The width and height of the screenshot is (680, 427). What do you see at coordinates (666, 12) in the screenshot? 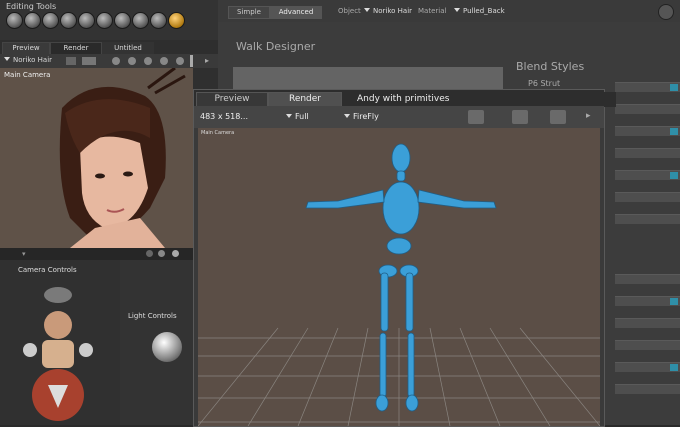
I see `close-icon` at bounding box center [666, 12].